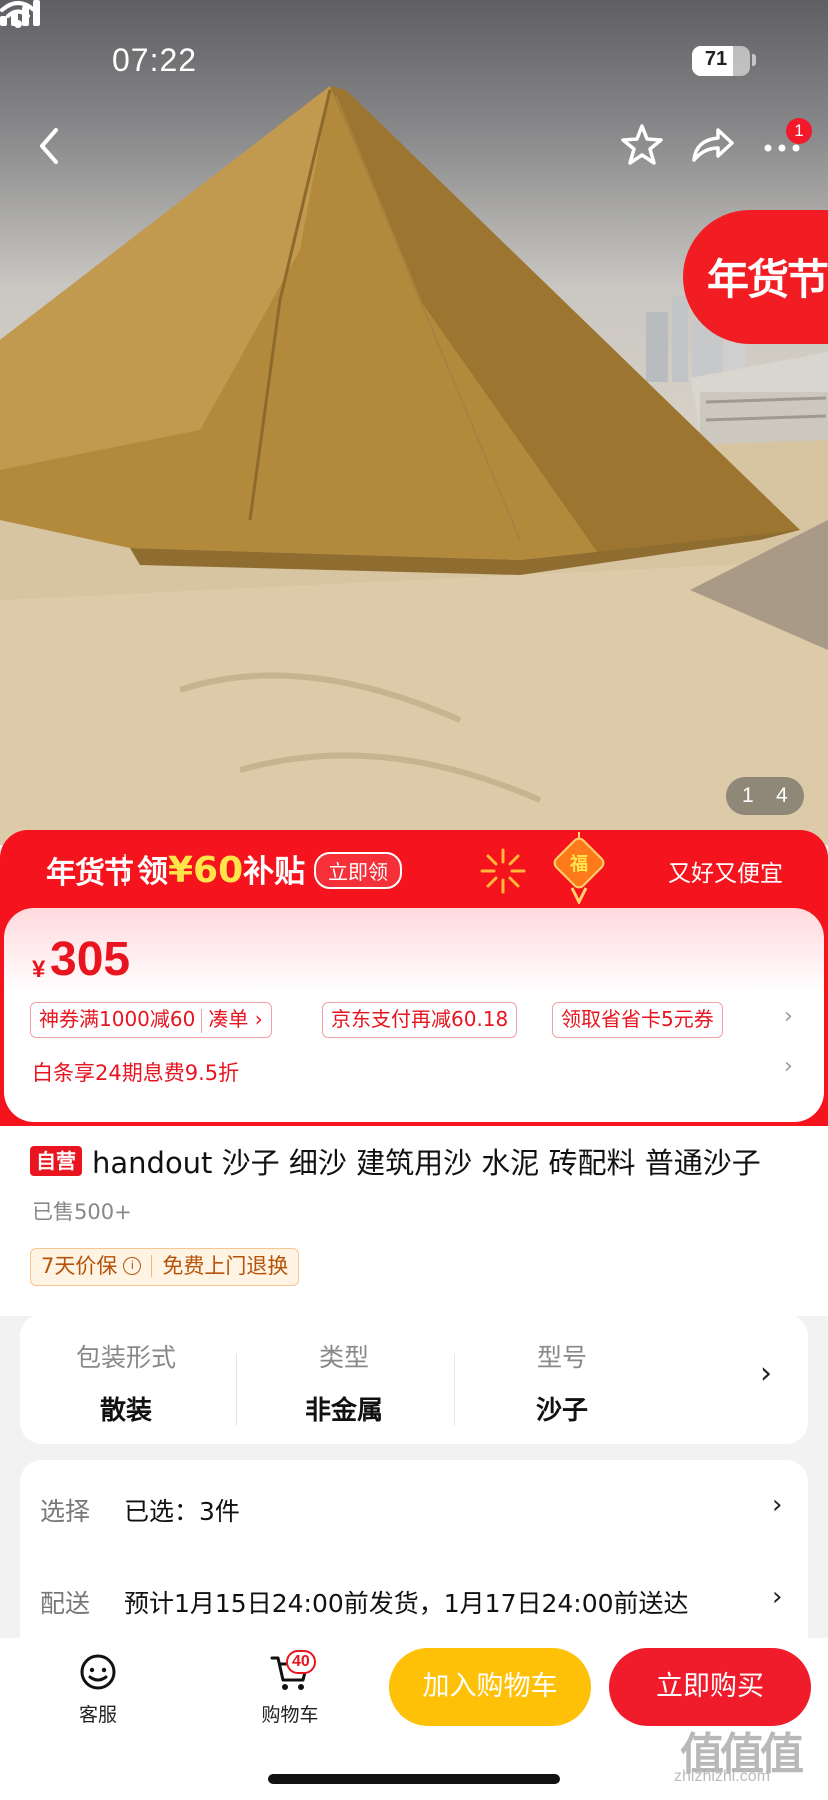 The width and height of the screenshot is (828, 1800). I want to click on spec-item: 类型 非金属, so click(344, 1382).